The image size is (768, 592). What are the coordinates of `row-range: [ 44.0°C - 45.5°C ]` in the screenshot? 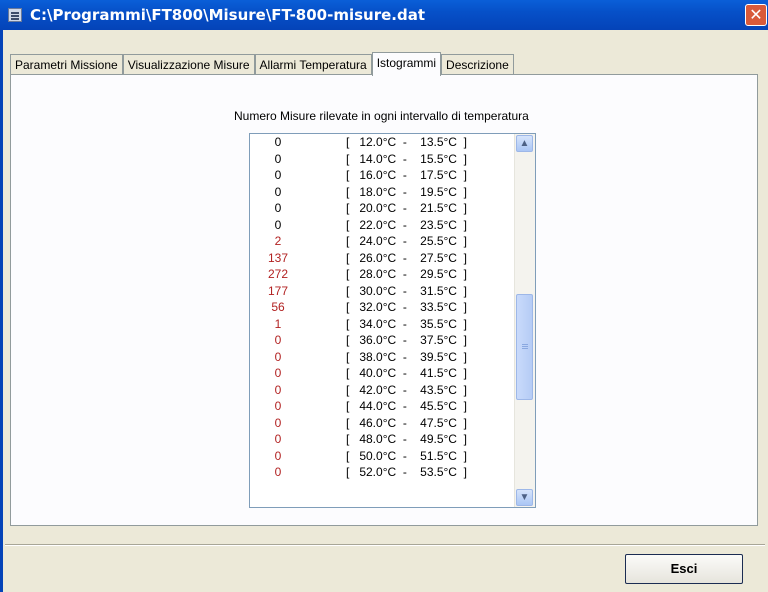 It's located at (406, 406).